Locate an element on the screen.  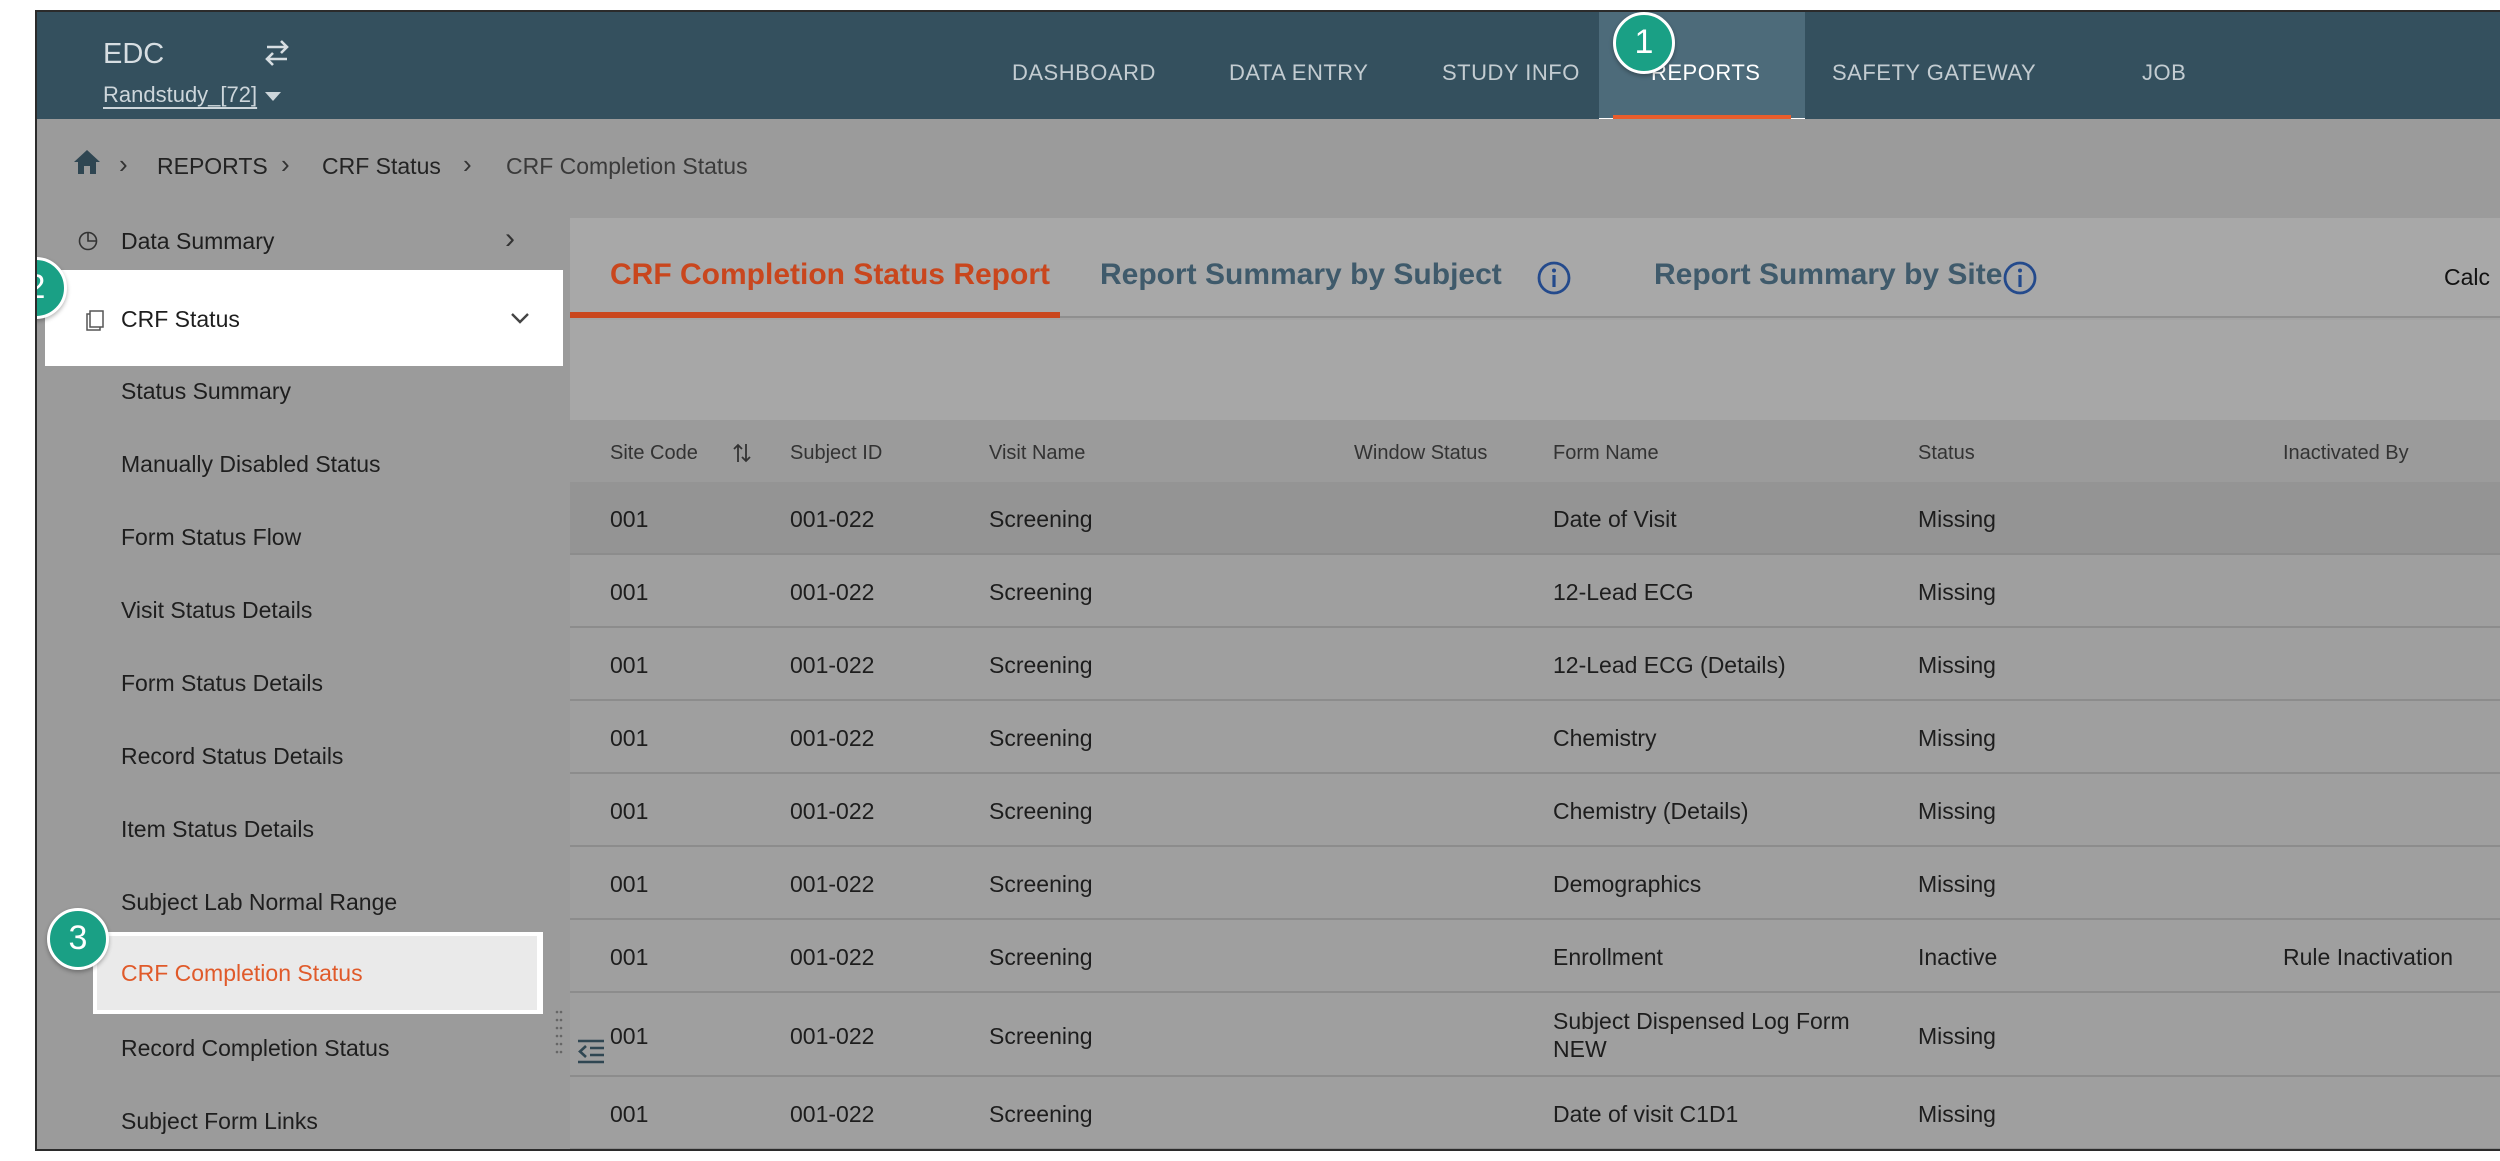
sidebar-item-form-status-details: Form Status Details is located at coordinates (222, 683).